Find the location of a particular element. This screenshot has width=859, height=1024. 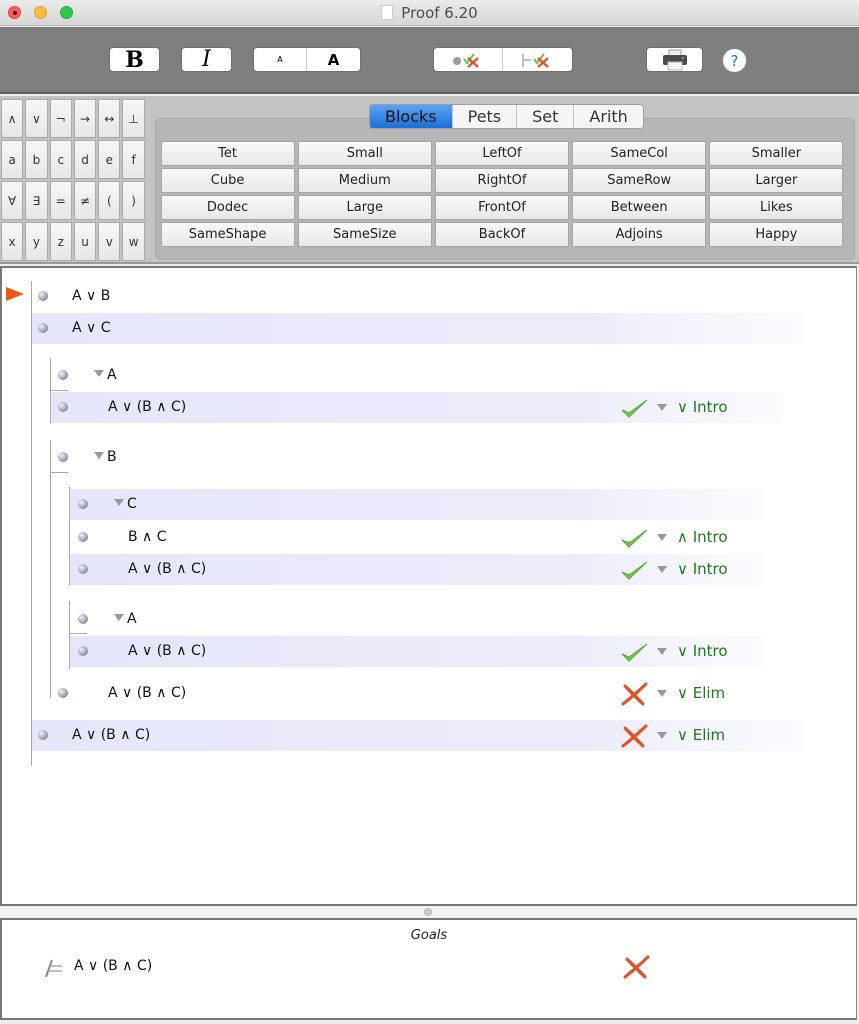

print-button is located at coordinates (674, 59).